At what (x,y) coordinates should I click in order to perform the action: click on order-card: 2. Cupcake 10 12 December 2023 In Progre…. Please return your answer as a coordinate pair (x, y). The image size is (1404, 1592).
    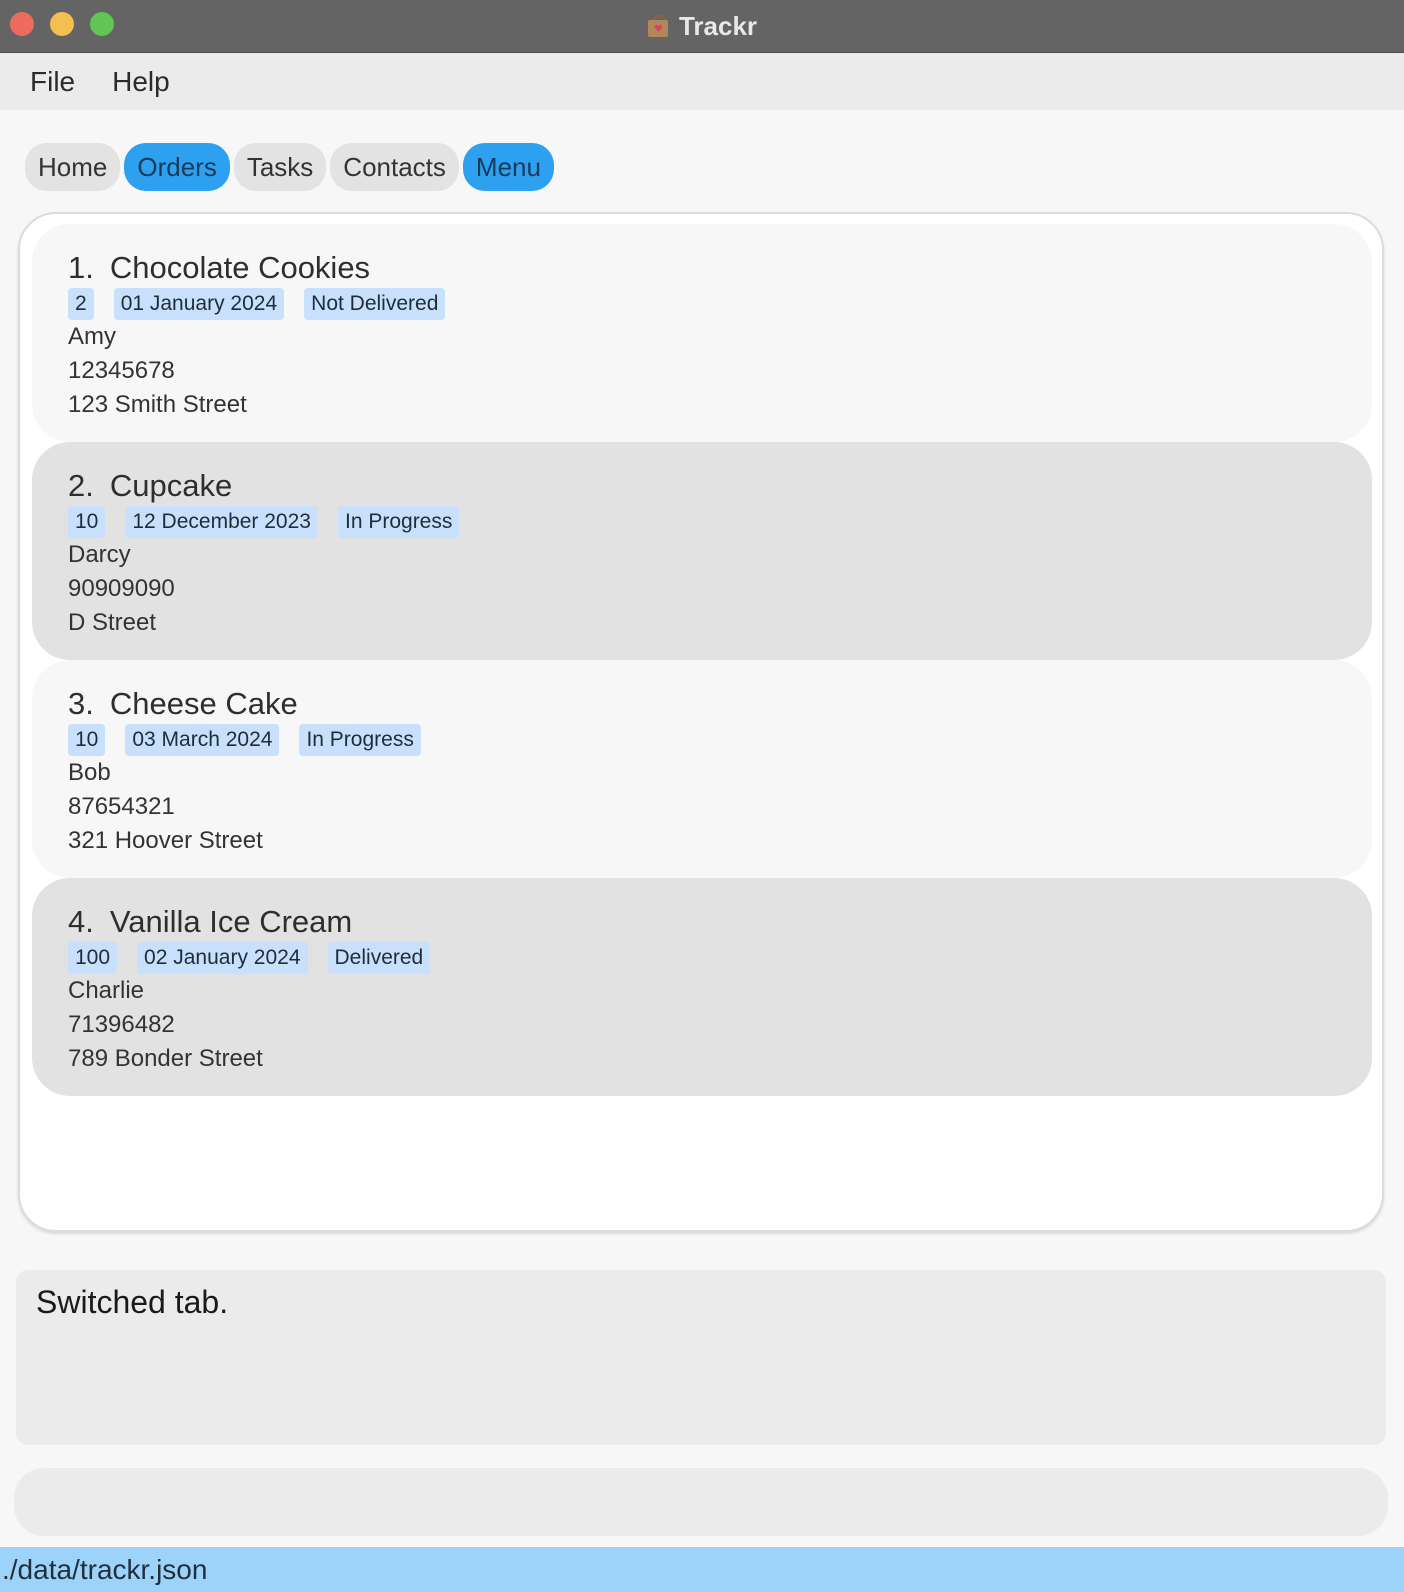
    Looking at the image, I should click on (702, 551).